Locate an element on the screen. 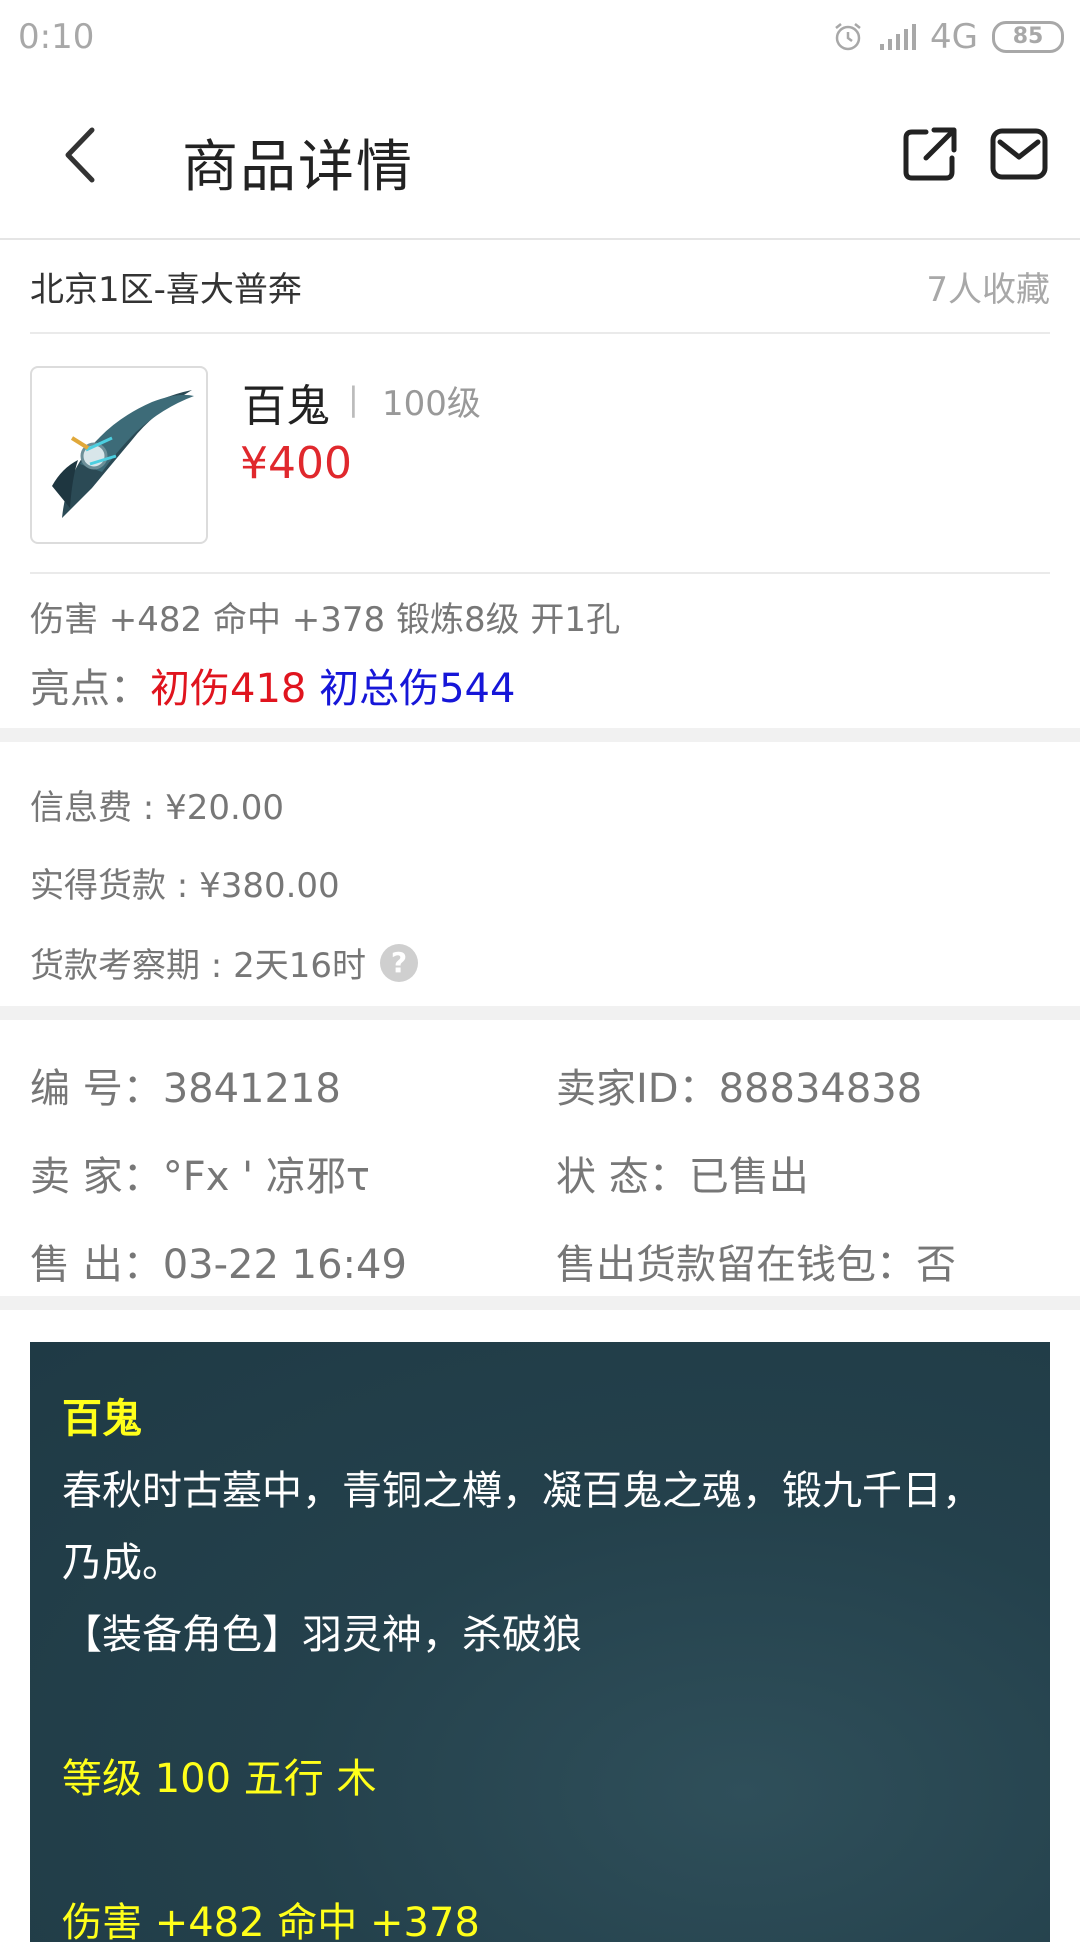  info-fee: 信息费 : ¥20.00 is located at coordinates (157, 804).